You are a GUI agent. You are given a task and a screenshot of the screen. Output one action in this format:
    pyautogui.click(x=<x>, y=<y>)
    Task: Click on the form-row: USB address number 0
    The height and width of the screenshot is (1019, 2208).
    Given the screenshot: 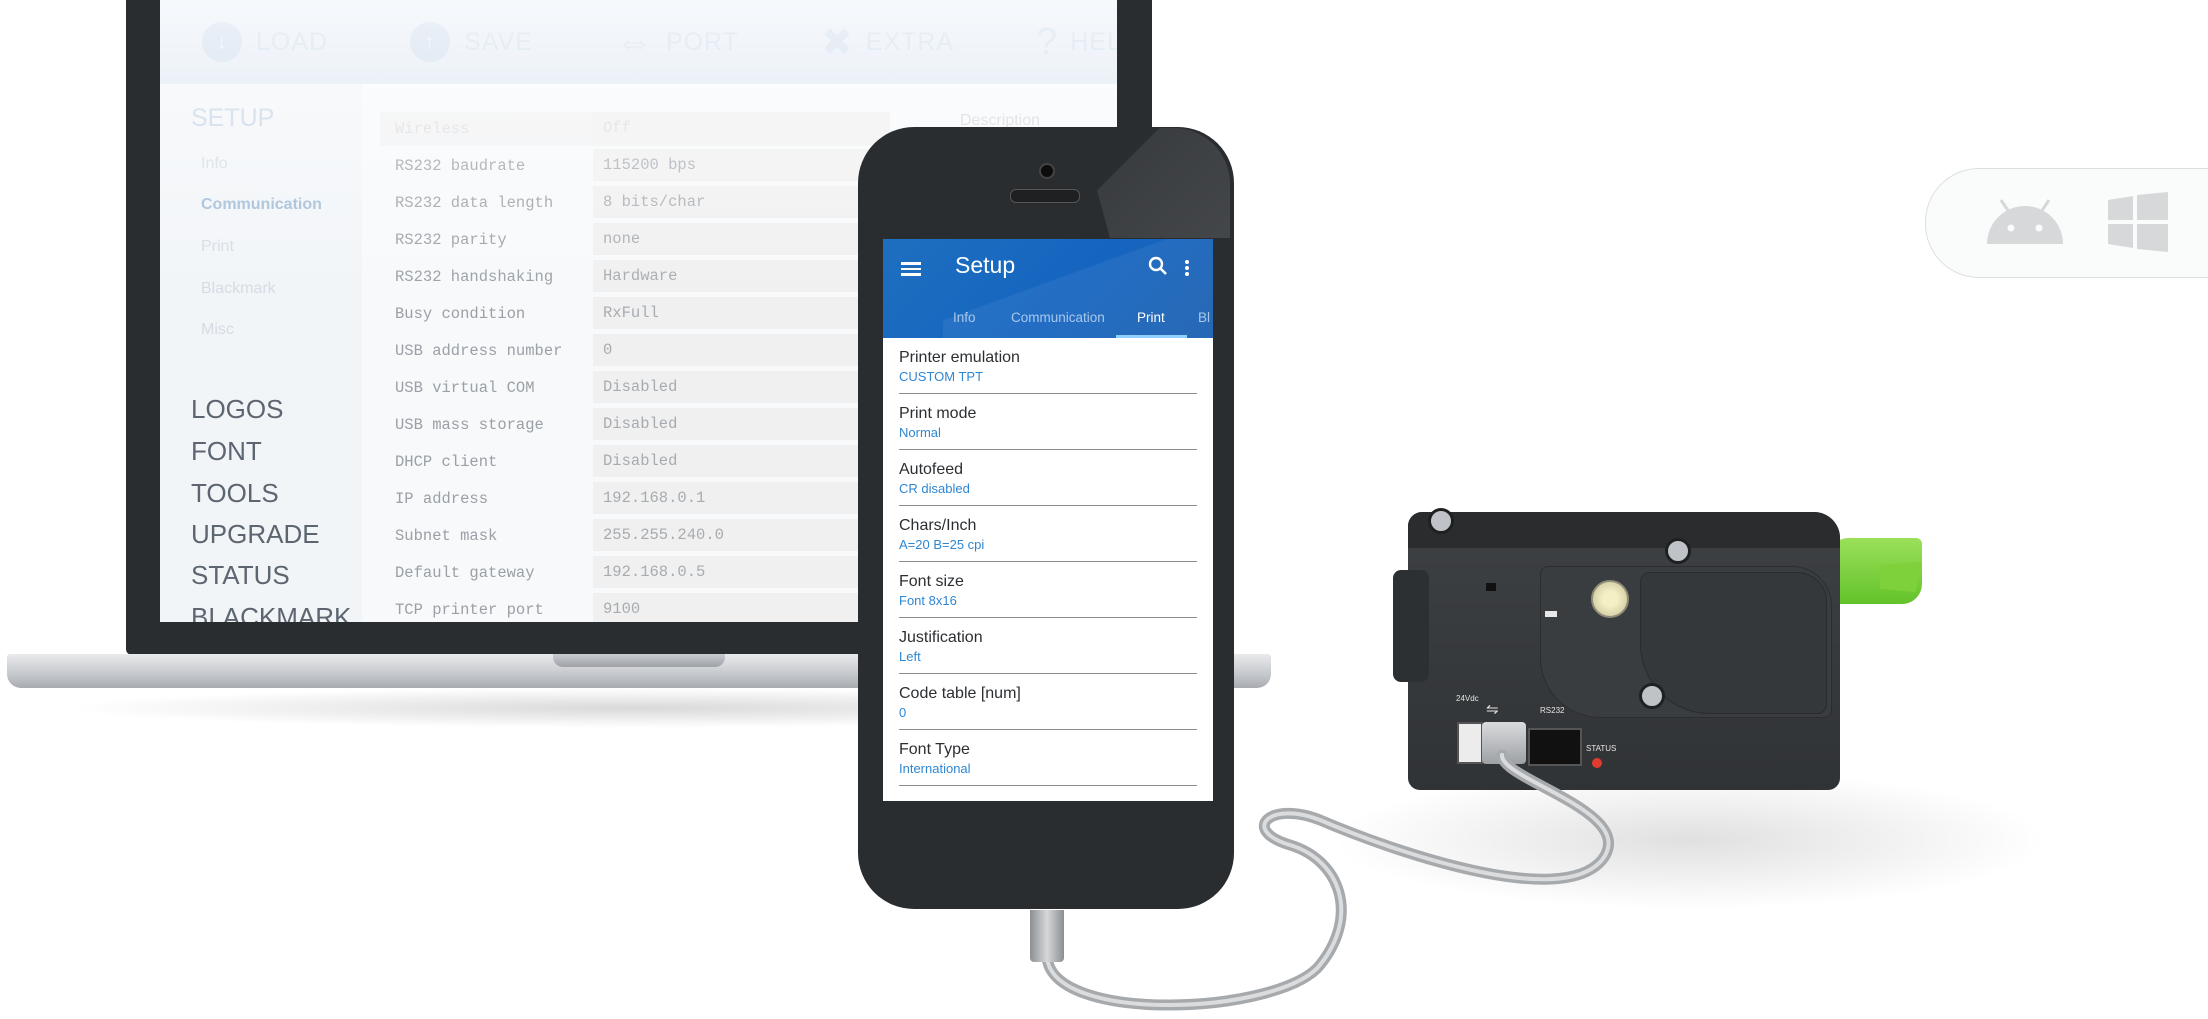 What is the action you would take?
    pyautogui.click(x=635, y=351)
    